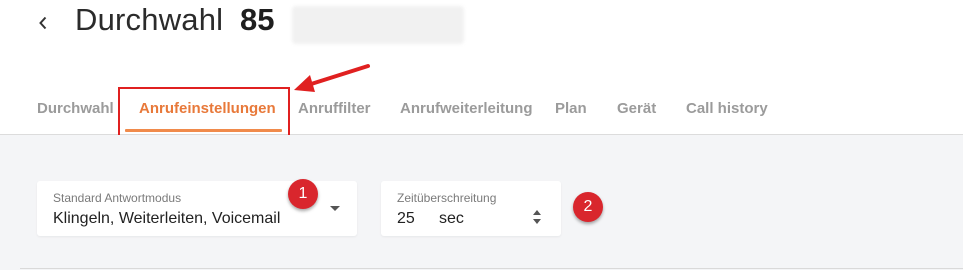 This screenshot has height=270, width=963. I want to click on timeout-field: Zeitüberschreitung 25 sec, so click(471, 208).